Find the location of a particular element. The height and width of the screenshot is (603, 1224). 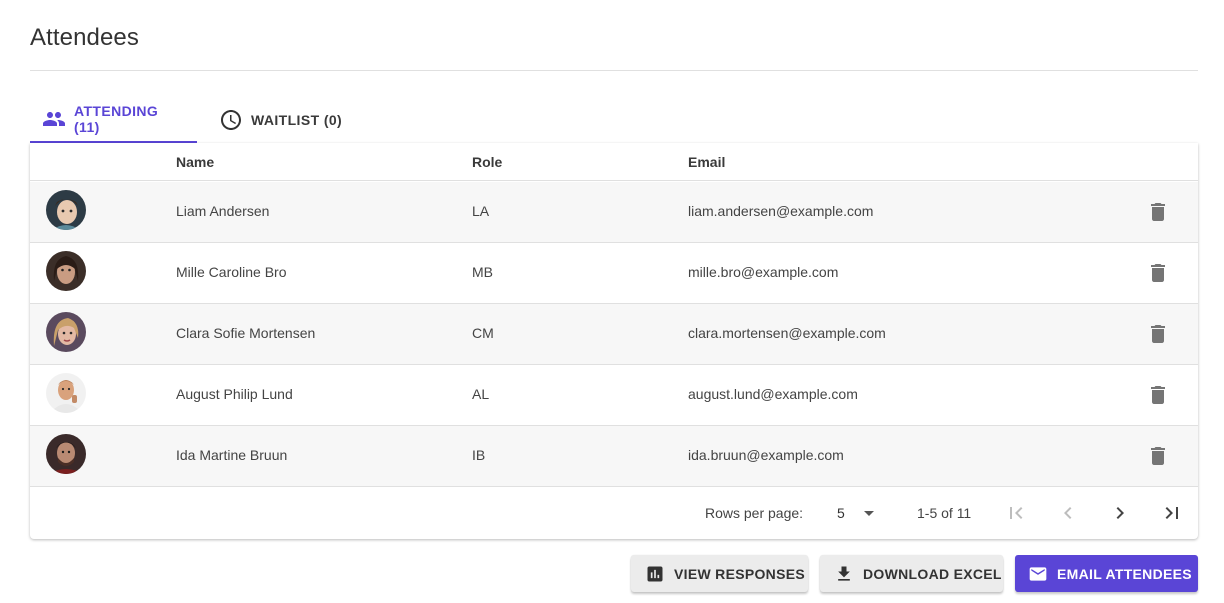

attendee-email: mille.bro@example.com is located at coordinates (763, 272).